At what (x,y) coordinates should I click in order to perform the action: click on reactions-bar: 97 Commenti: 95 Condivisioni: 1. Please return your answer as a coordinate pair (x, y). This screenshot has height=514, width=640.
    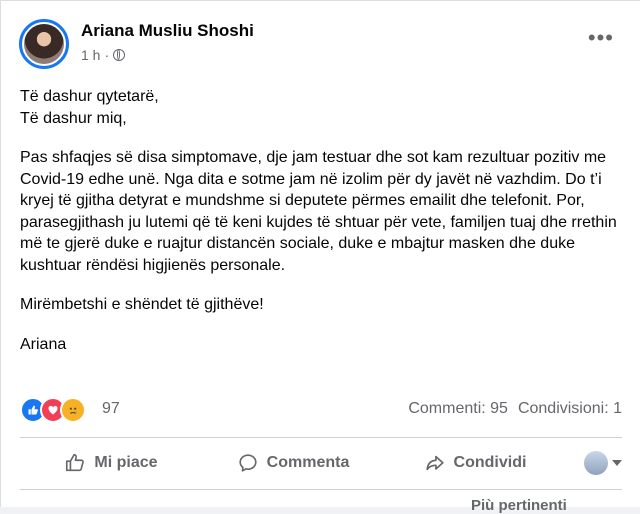
    Looking at the image, I should click on (321, 410).